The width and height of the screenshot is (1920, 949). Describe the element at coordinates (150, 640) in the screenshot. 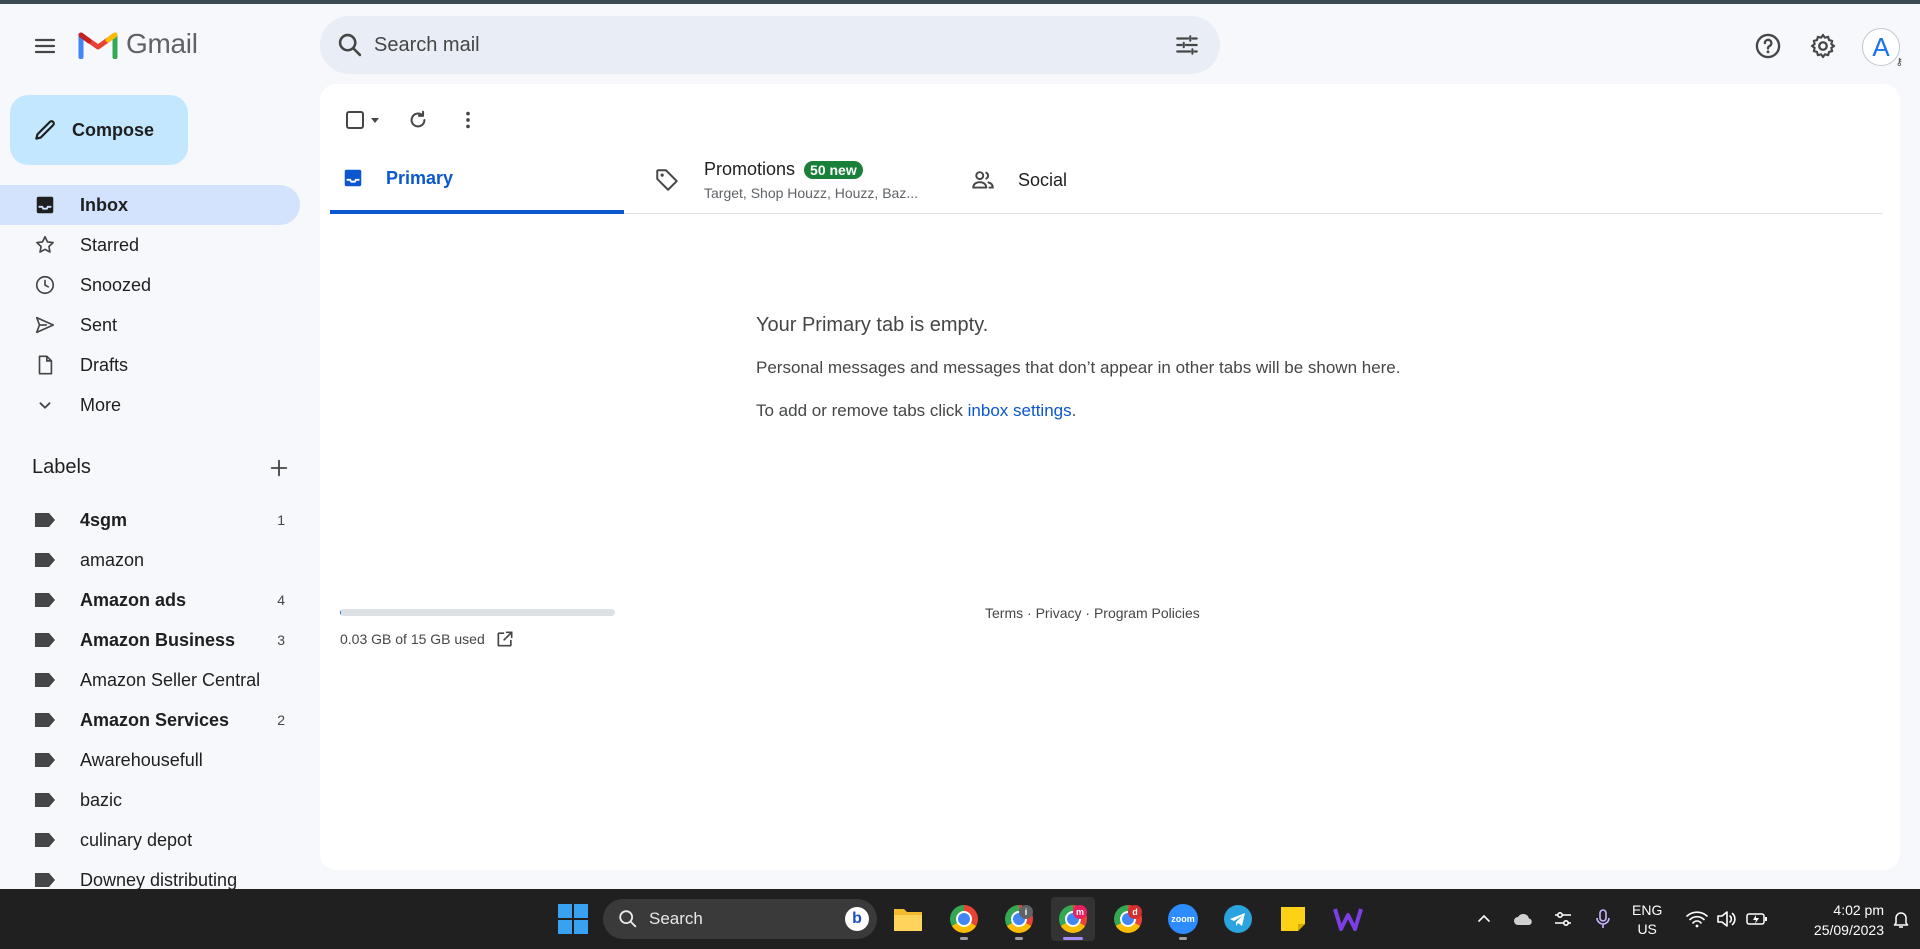

I see `sidebar-label-amazon-business: Amazon Business 3` at that location.